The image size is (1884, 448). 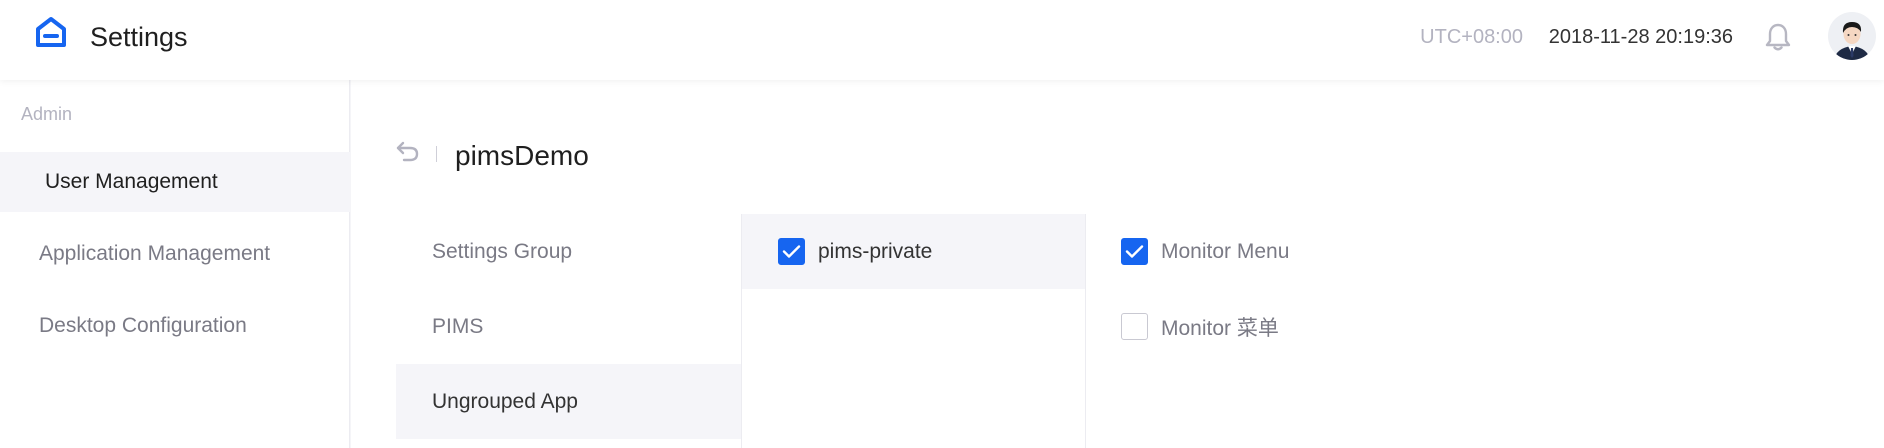 I want to click on settings-group-list: Settings Group PIMS Ungrouped App, so click(x=568, y=331).